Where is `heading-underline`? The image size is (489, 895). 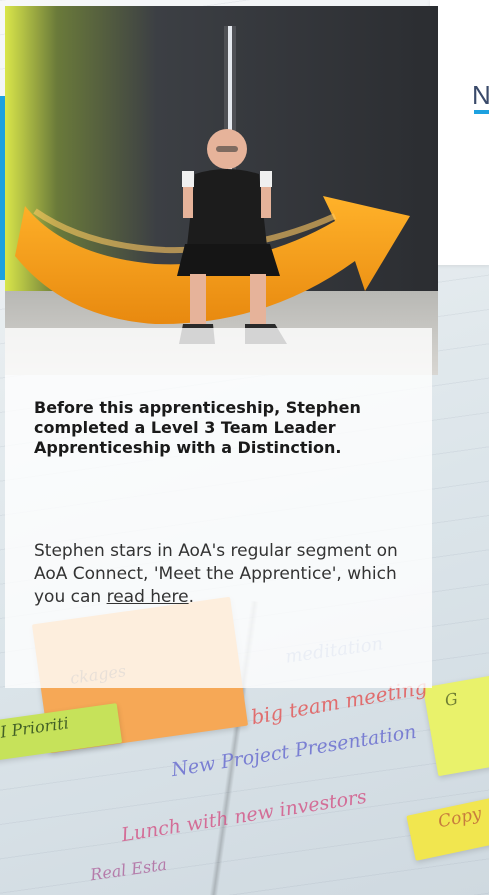
heading-underline is located at coordinates (481, 112).